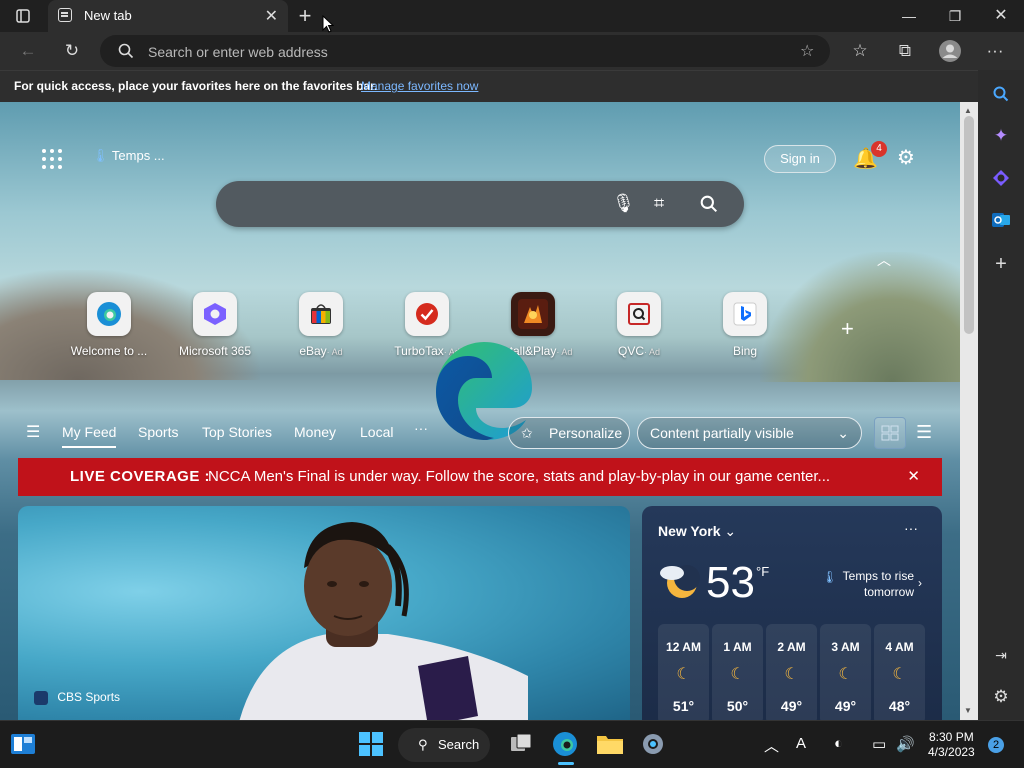 This screenshot has width=1024, height=768. I want to click on cbs-sports-icon, so click(41, 697).